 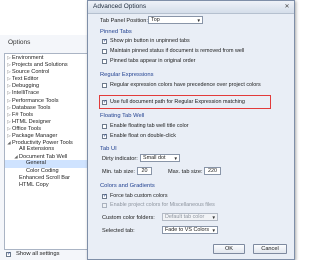 I want to click on dirty-indicator-label: Dirty indicator:, so click(x=120, y=159).